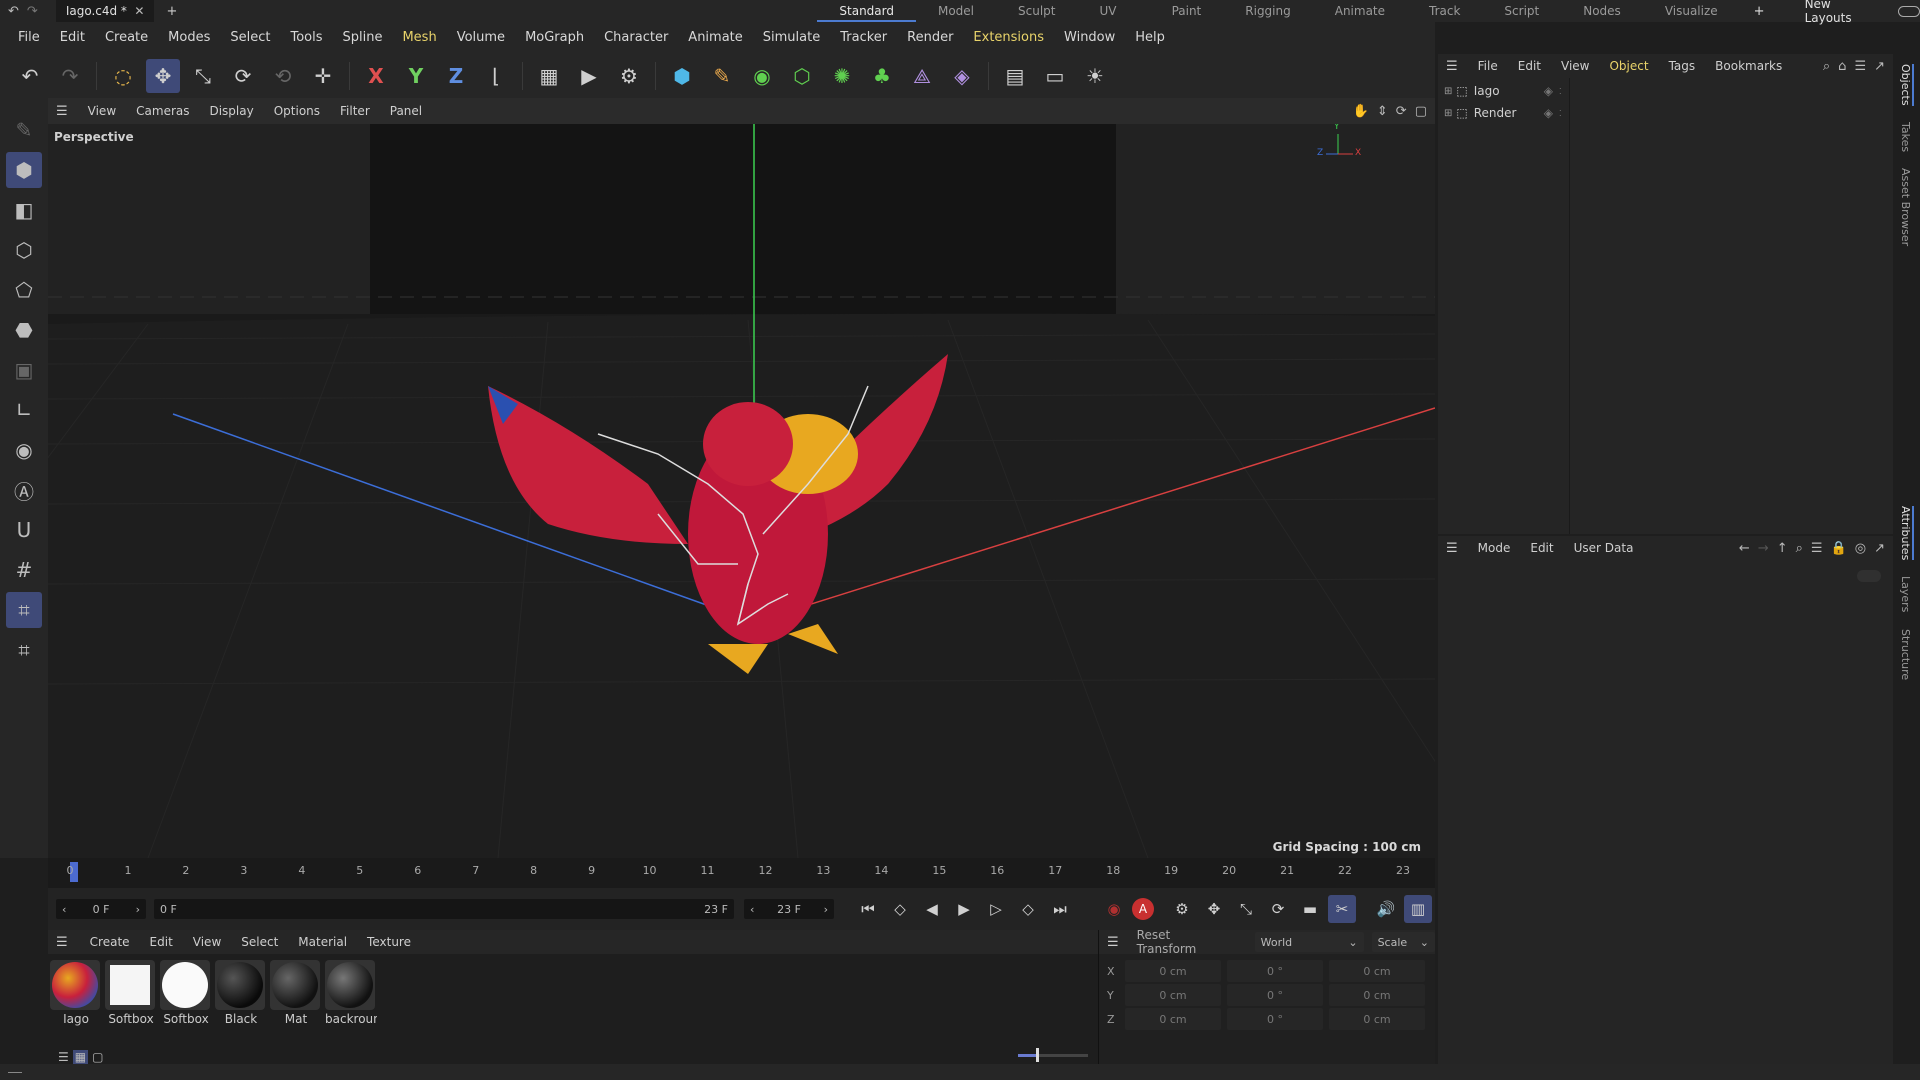 This screenshot has height=1080, width=1920. What do you see at coordinates (791, 38) in the screenshot?
I see `menu-simulate: Simulate` at bounding box center [791, 38].